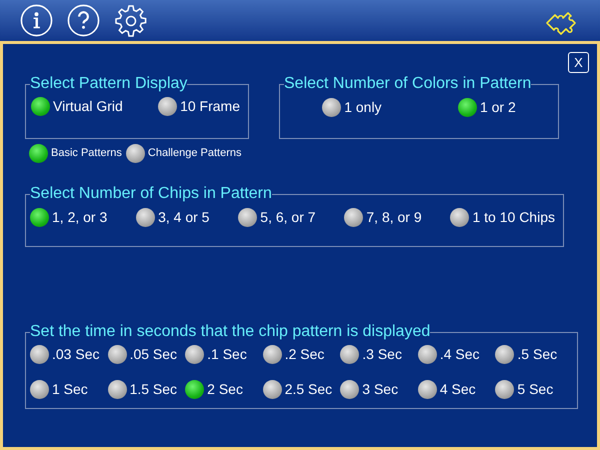 This screenshot has width=600, height=450. What do you see at coordinates (151, 194) in the screenshot?
I see `group-title: Select Number of Chips in Pattern` at bounding box center [151, 194].